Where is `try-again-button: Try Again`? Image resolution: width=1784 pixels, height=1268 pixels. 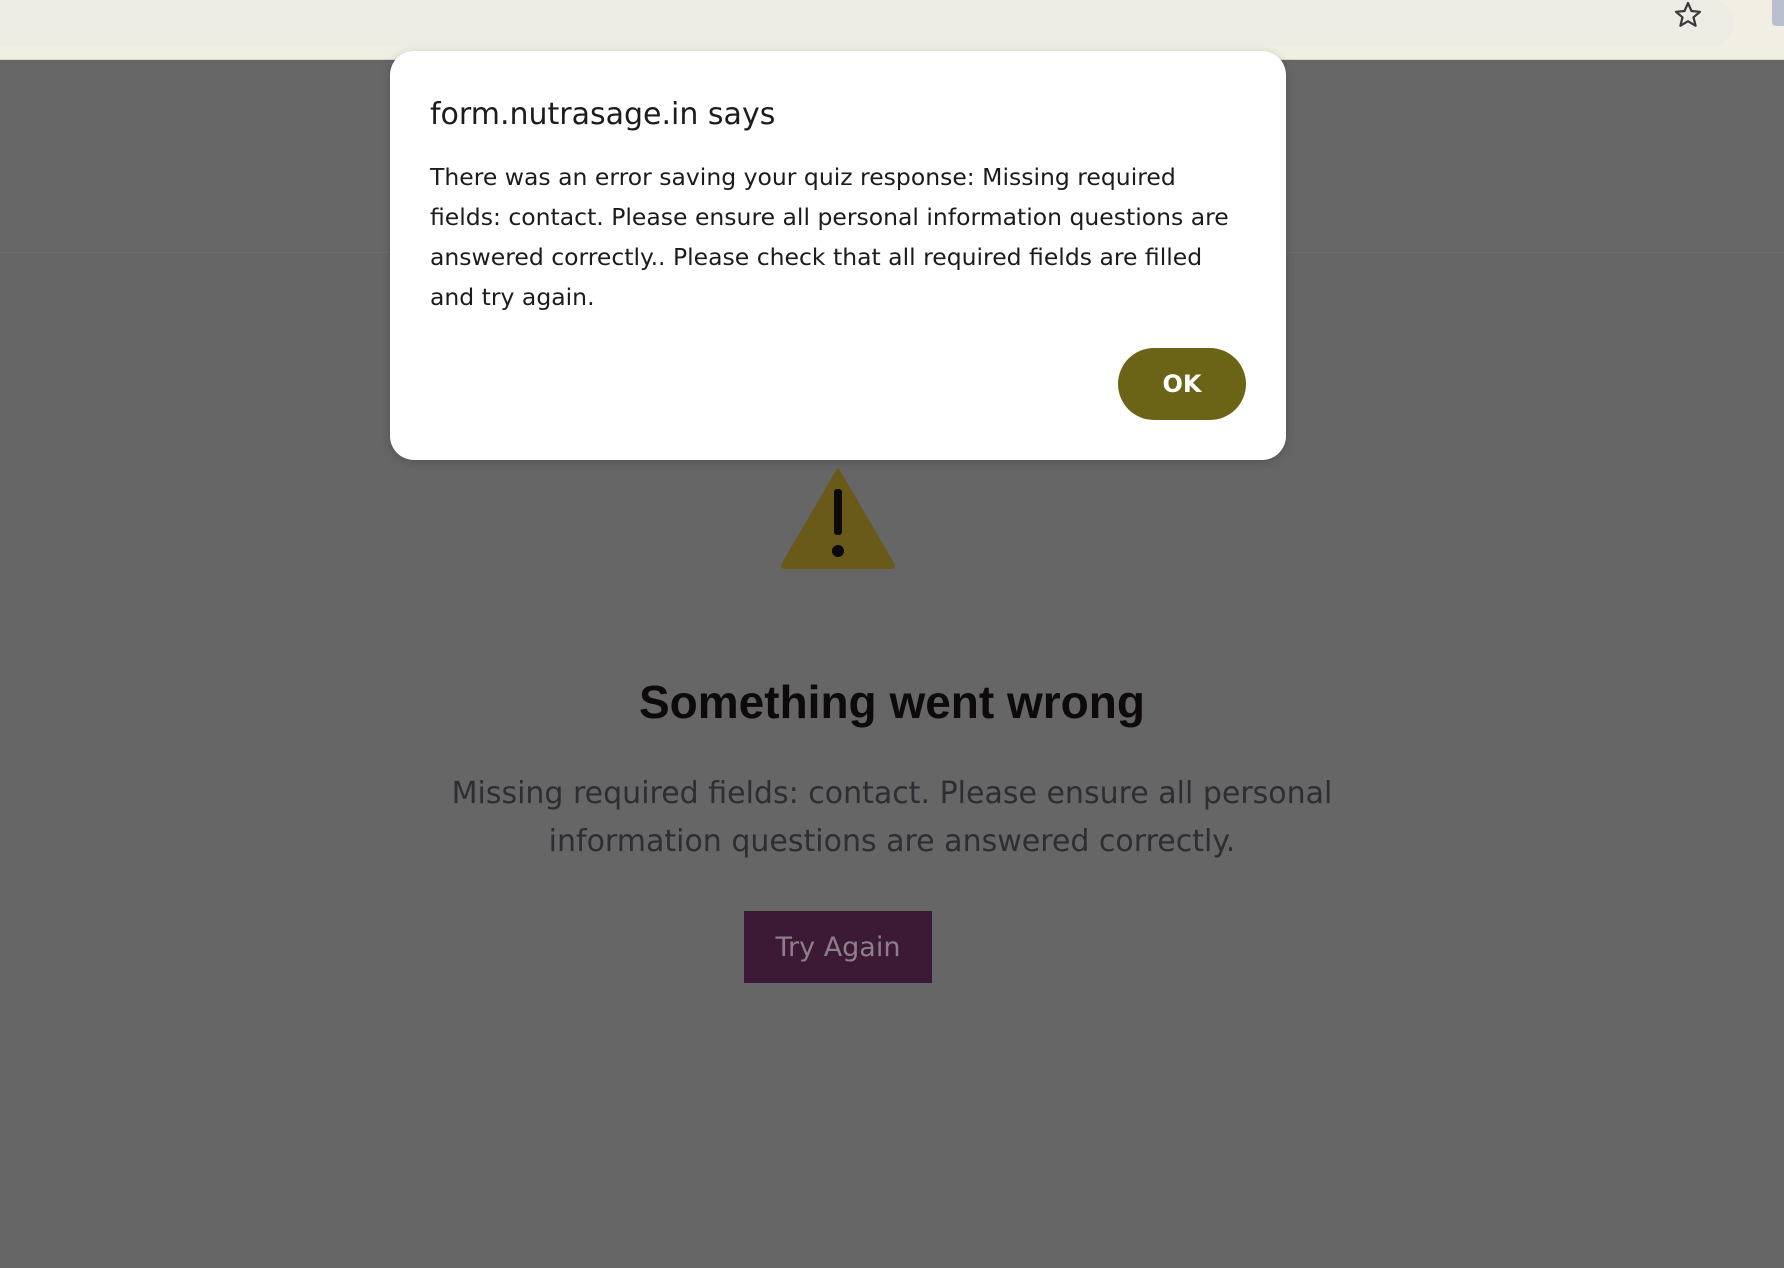
try-again-button: Try Again is located at coordinates (838, 947).